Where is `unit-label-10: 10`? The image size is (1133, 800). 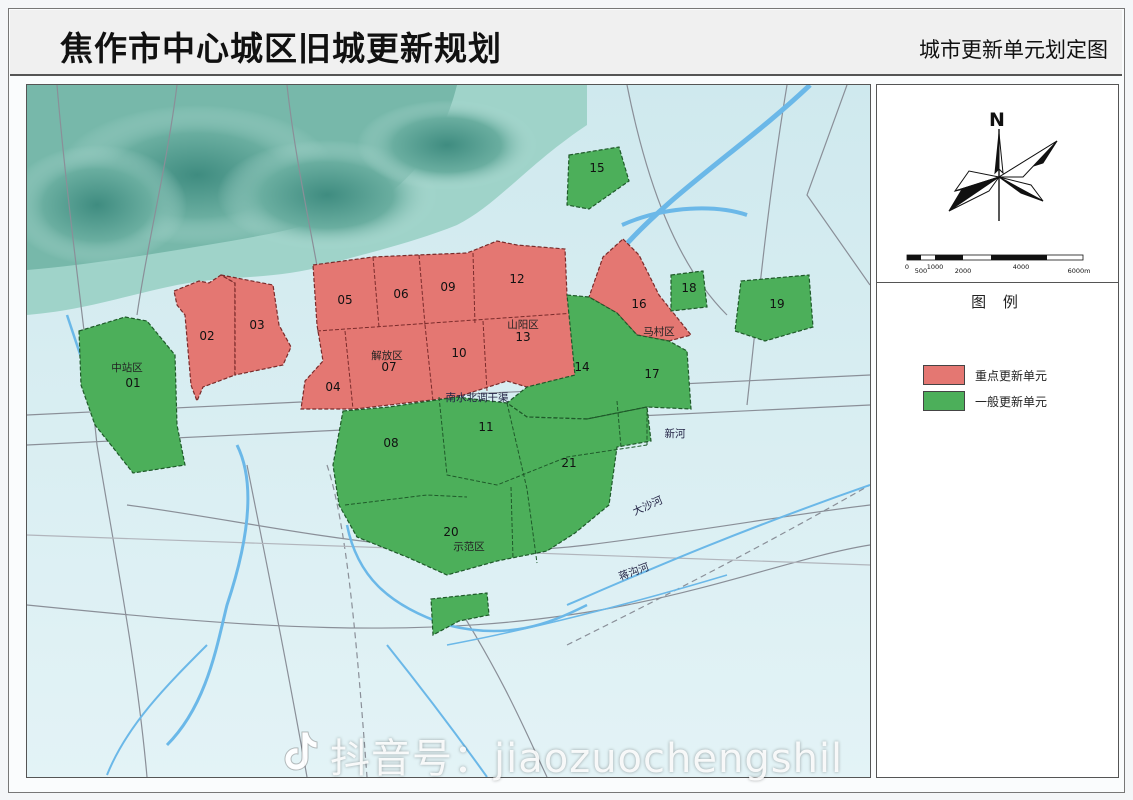
unit-label-10: 10 is located at coordinates (458, 353).